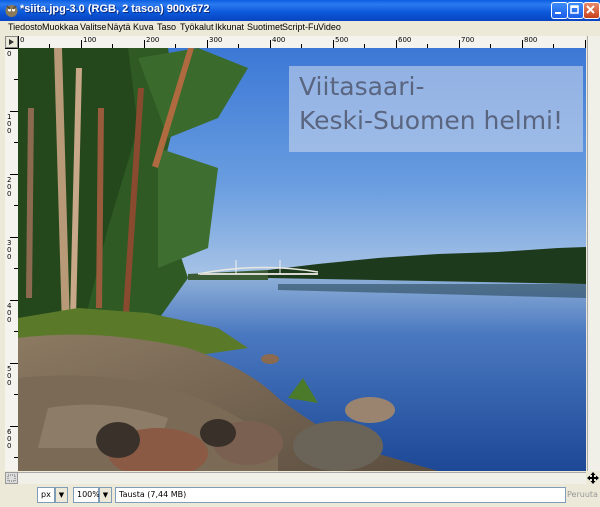 The width and height of the screenshot is (600, 507). I want to click on quick-mask-toggle, so click(11, 478).